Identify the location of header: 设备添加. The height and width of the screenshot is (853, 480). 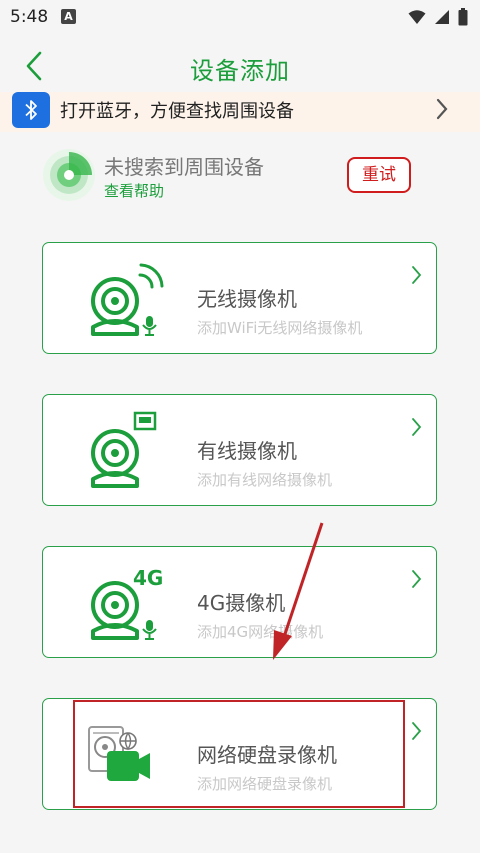
(240, 66).